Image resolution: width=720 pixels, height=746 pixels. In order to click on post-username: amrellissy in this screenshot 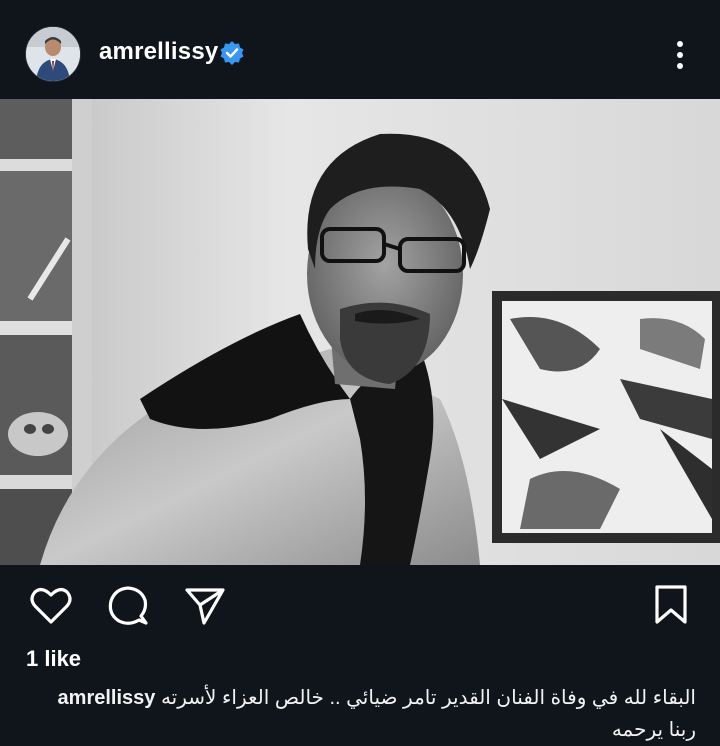, I will do `click(158, 52)`.